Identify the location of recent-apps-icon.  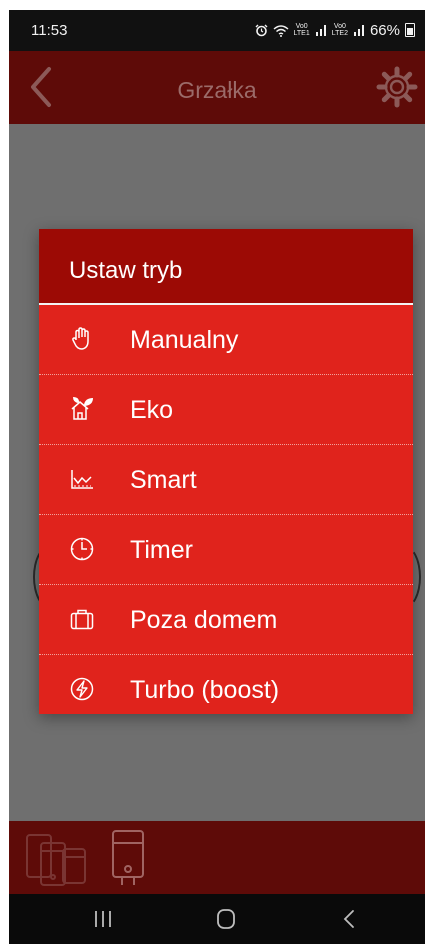
(103, 919).